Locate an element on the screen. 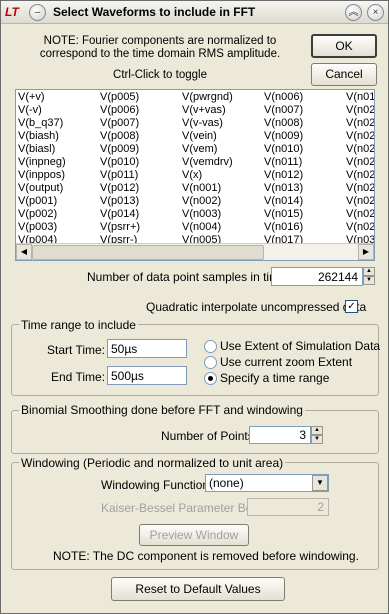 The height and width of the screenshot is (614, 389). quadratic-checkbox: ✓ is located at coordinates (351, 306).